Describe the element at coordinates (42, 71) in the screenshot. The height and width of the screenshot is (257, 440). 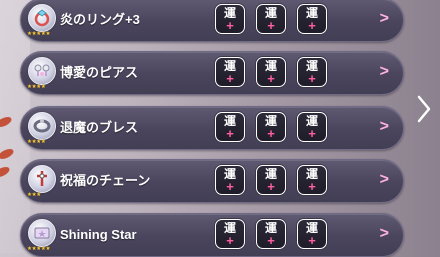
I see `earring-icon` at that location.